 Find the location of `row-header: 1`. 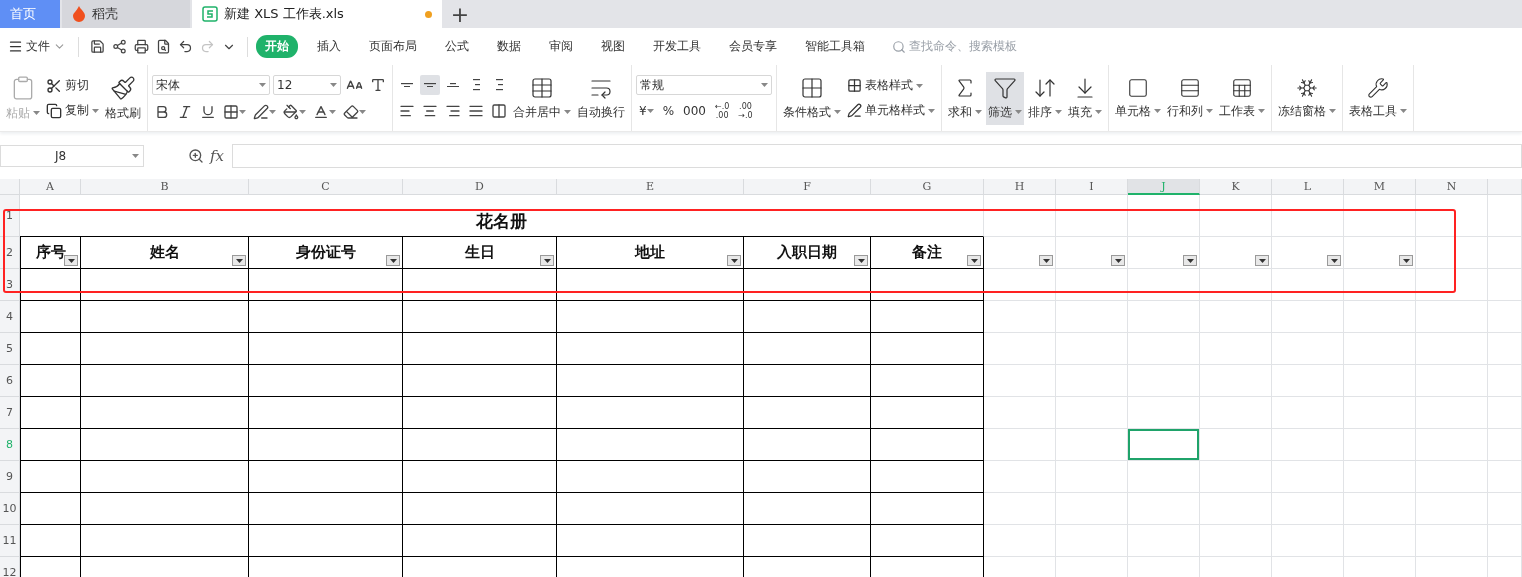

row-header: 1 is located at coordinates (10, 216).